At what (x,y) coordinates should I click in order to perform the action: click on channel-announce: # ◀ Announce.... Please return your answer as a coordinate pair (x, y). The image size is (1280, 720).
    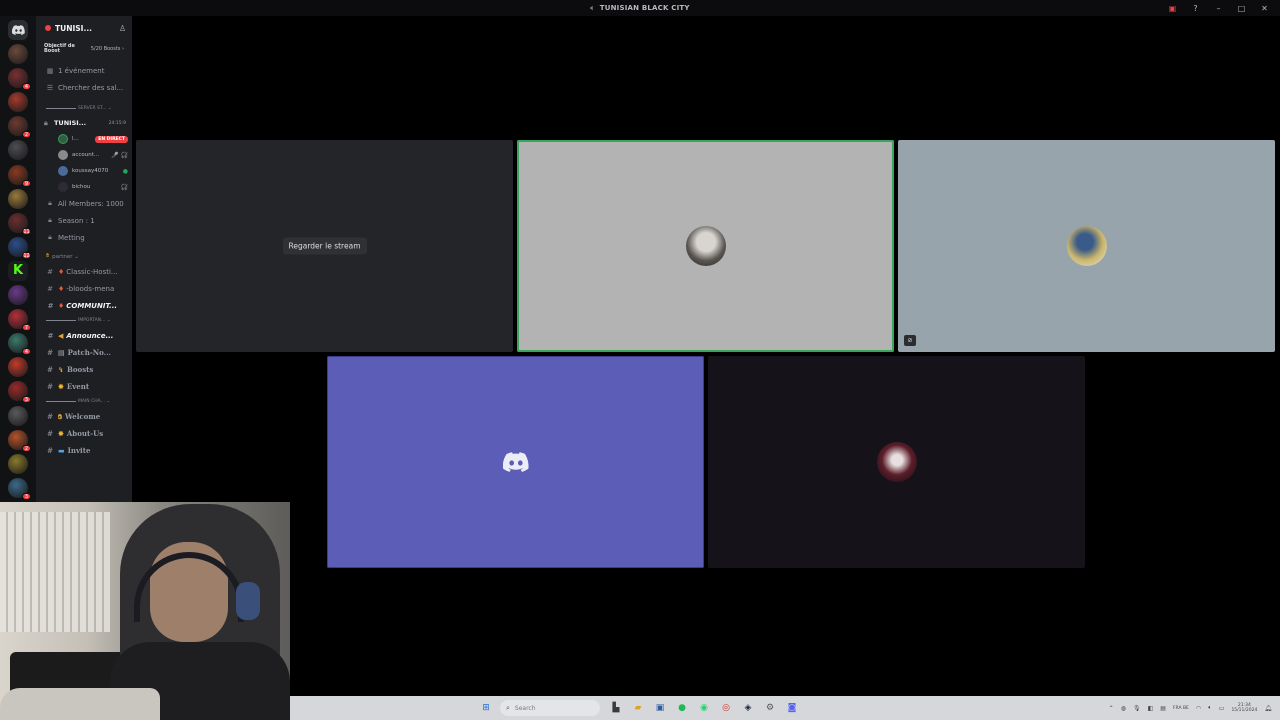
    Looking at the image, I should click on (84, 335).